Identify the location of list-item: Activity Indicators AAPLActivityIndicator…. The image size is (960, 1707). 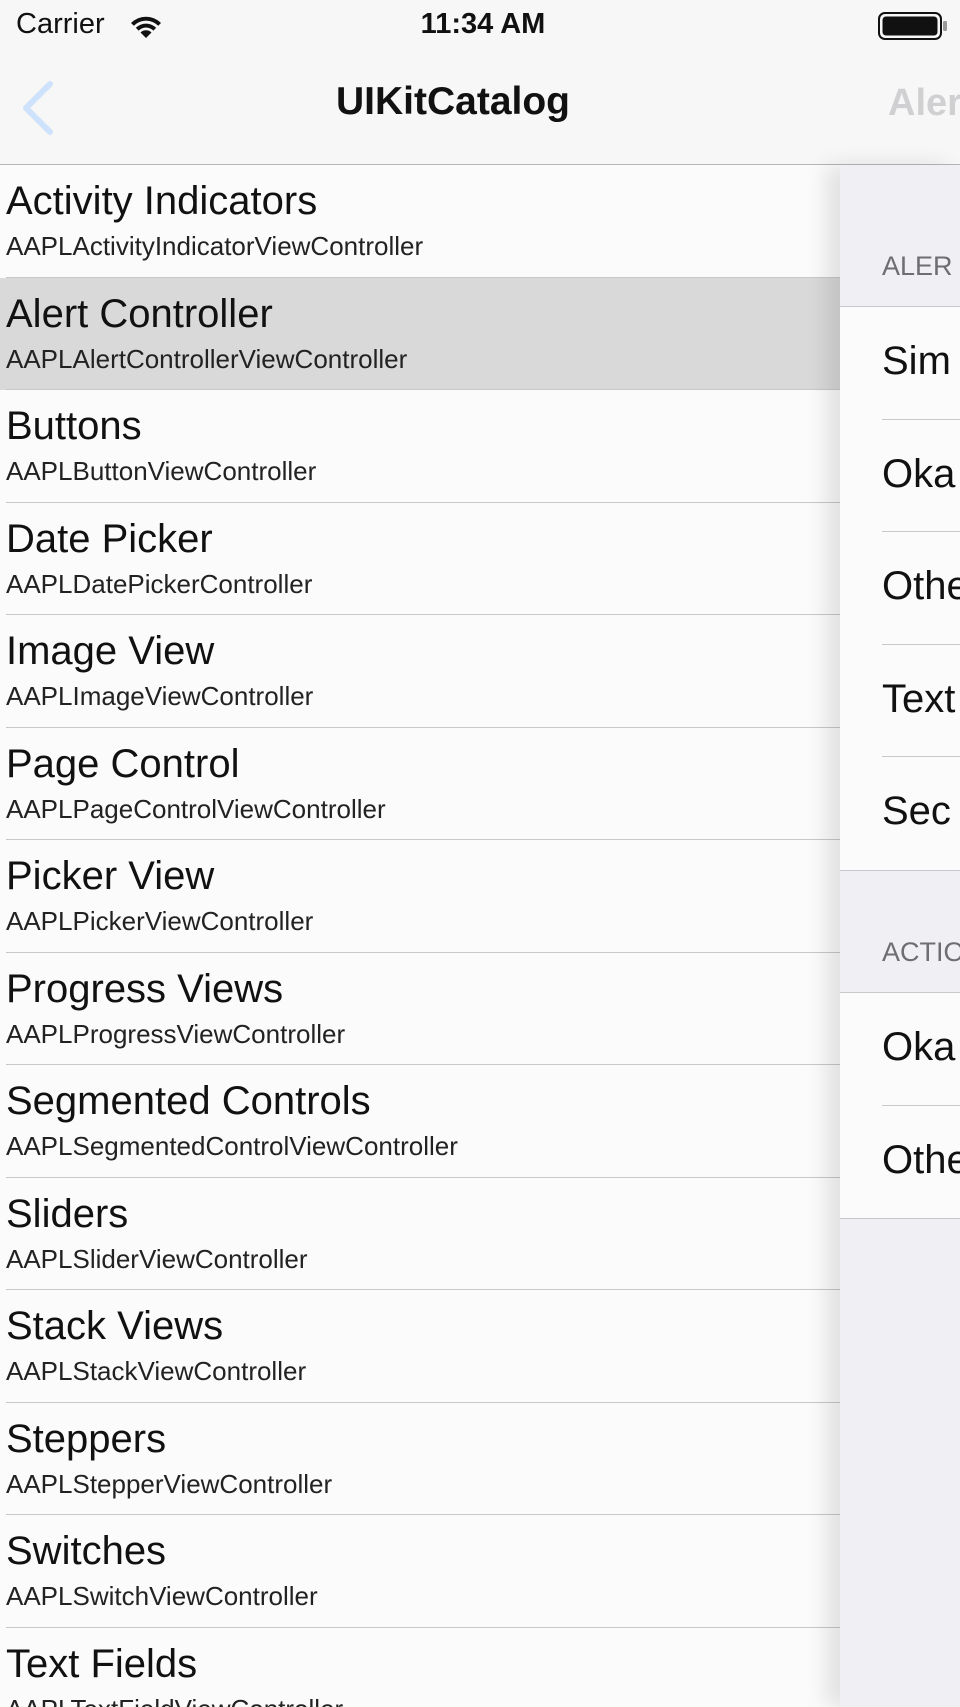
(420, 221).